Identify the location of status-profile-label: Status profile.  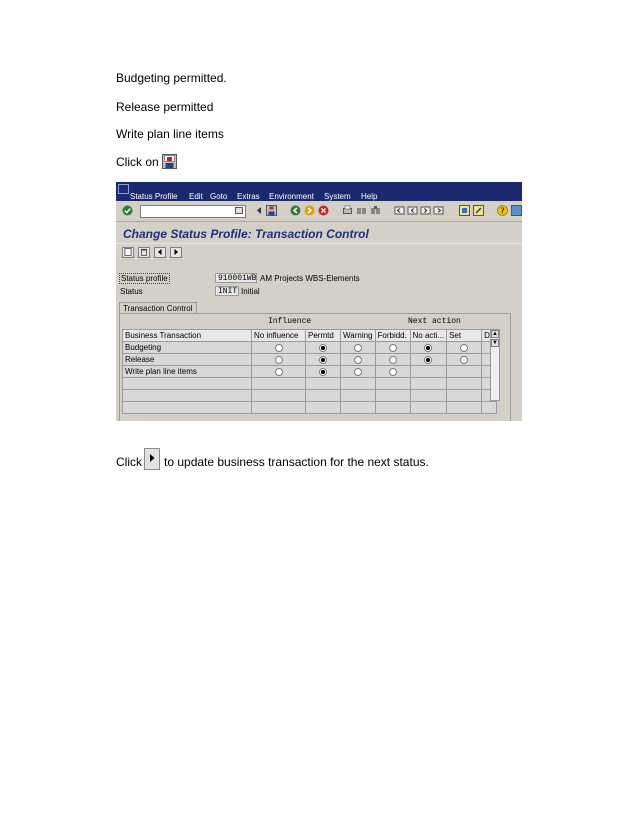
(144, 278).